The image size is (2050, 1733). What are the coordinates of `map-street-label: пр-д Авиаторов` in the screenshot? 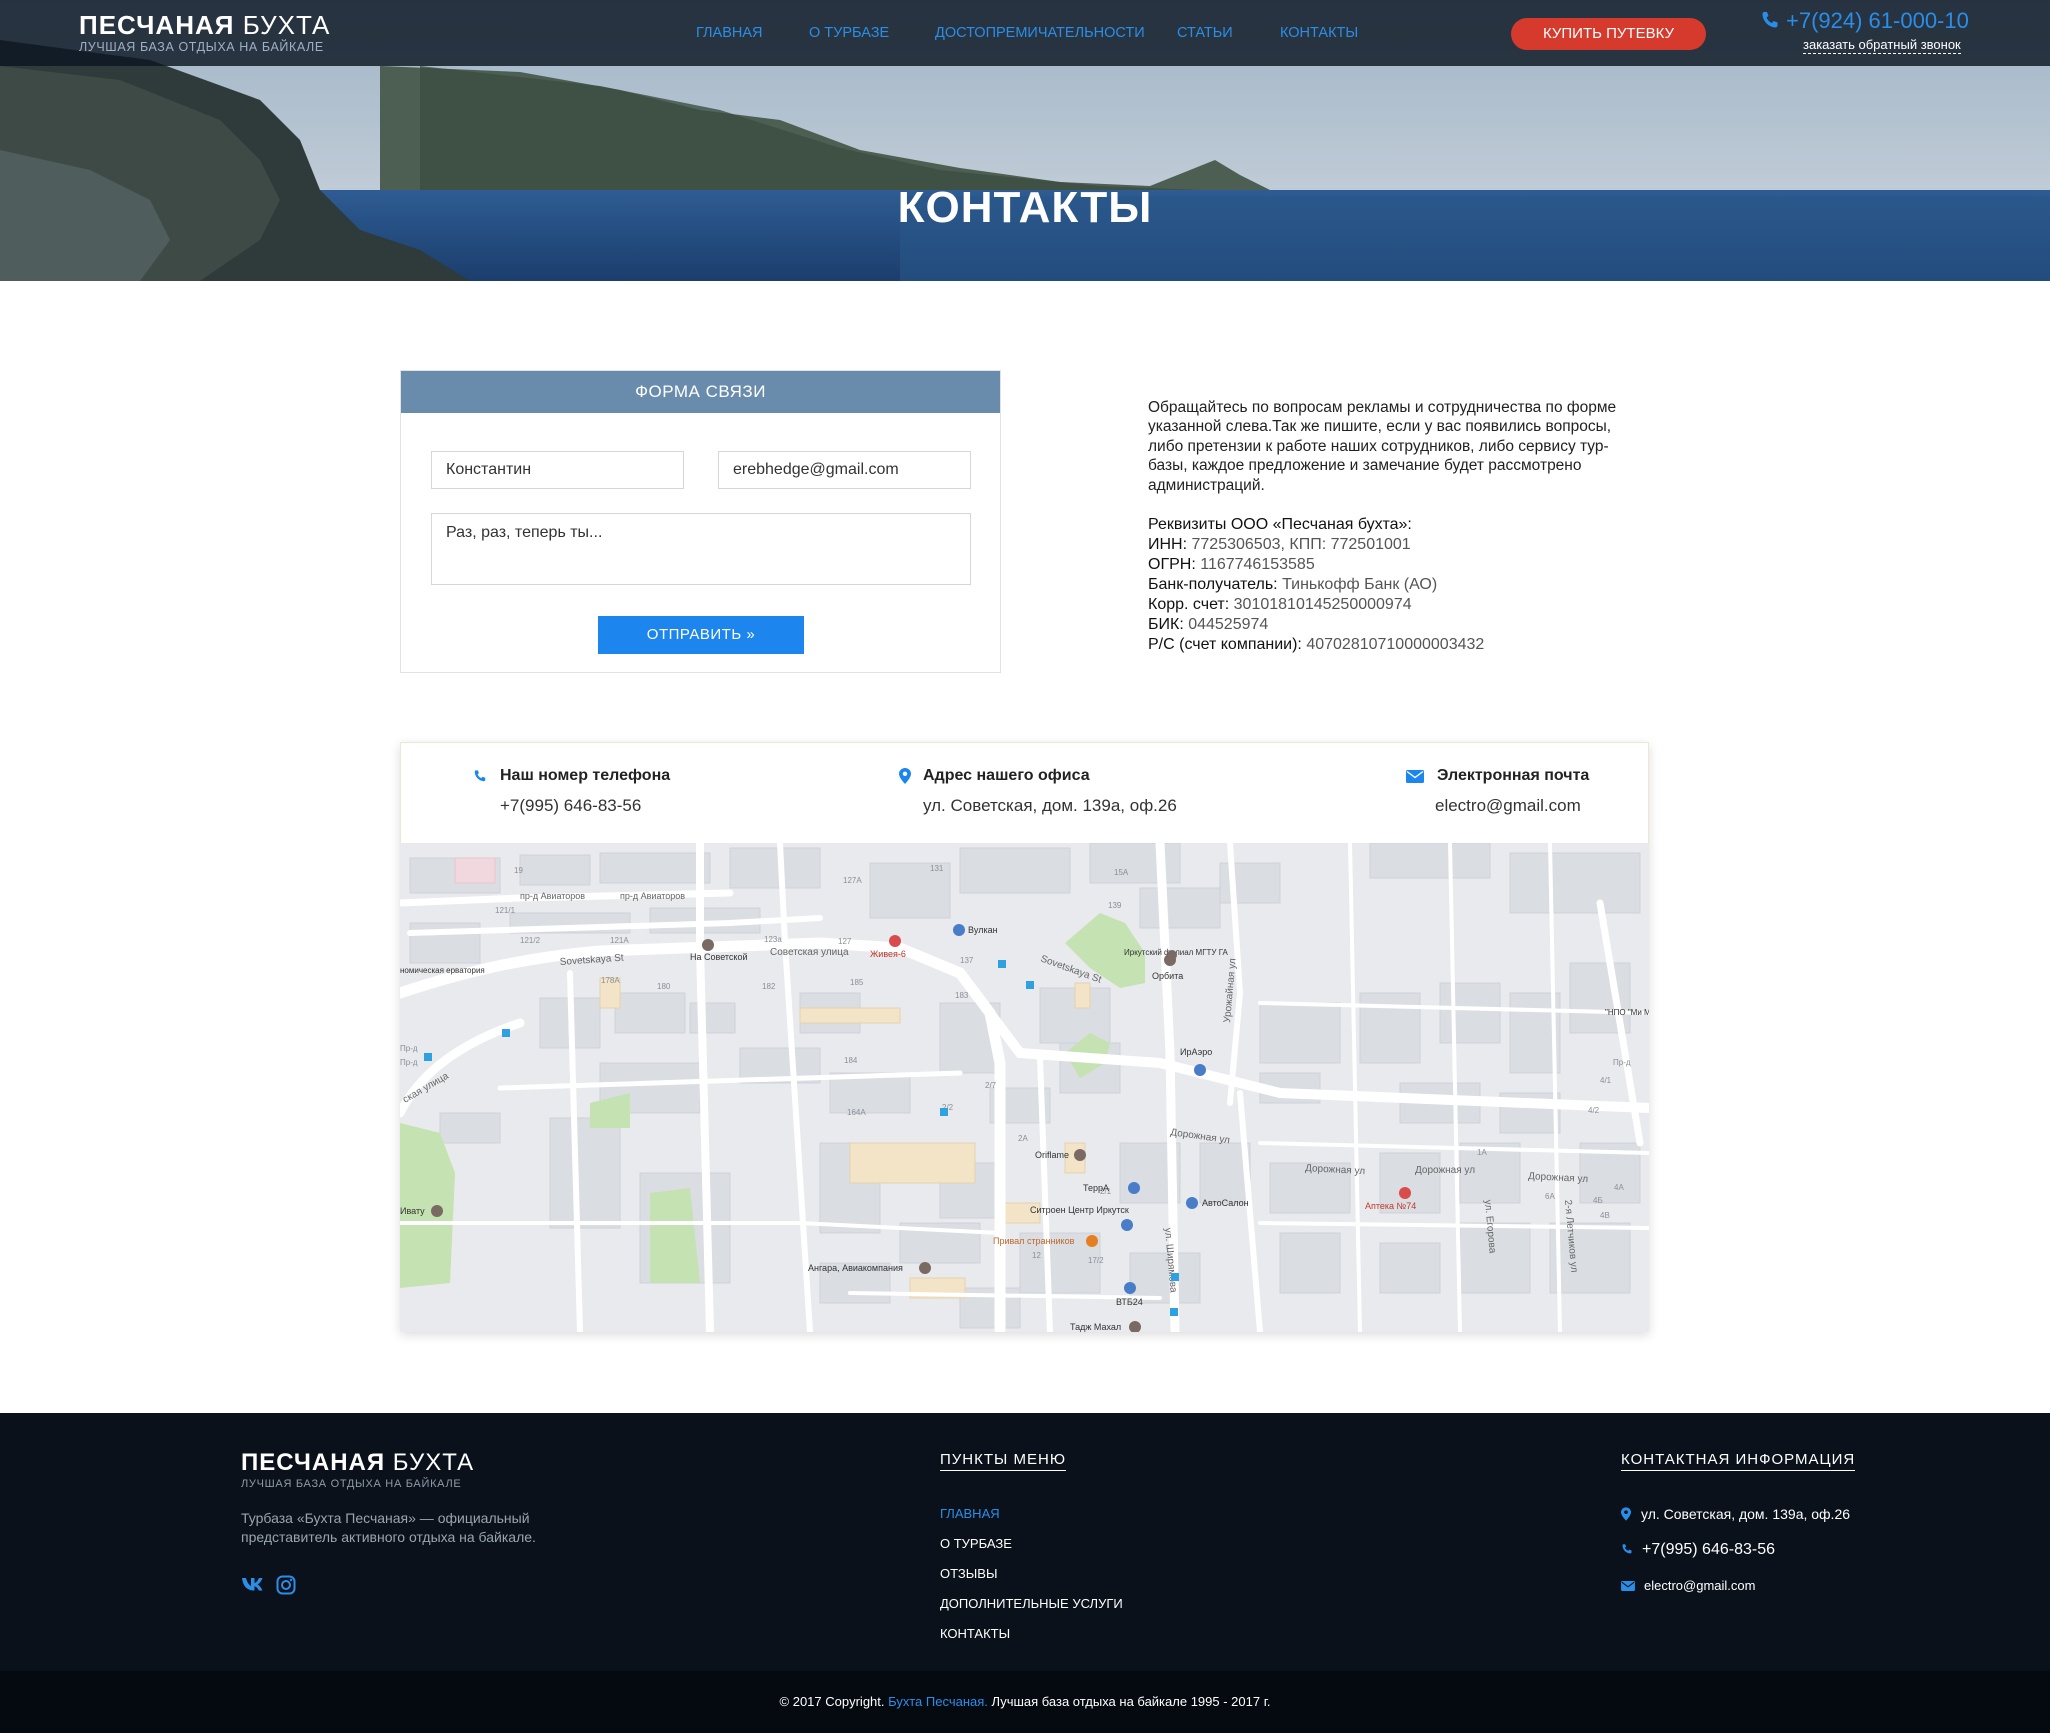 It's located at (652, 896).